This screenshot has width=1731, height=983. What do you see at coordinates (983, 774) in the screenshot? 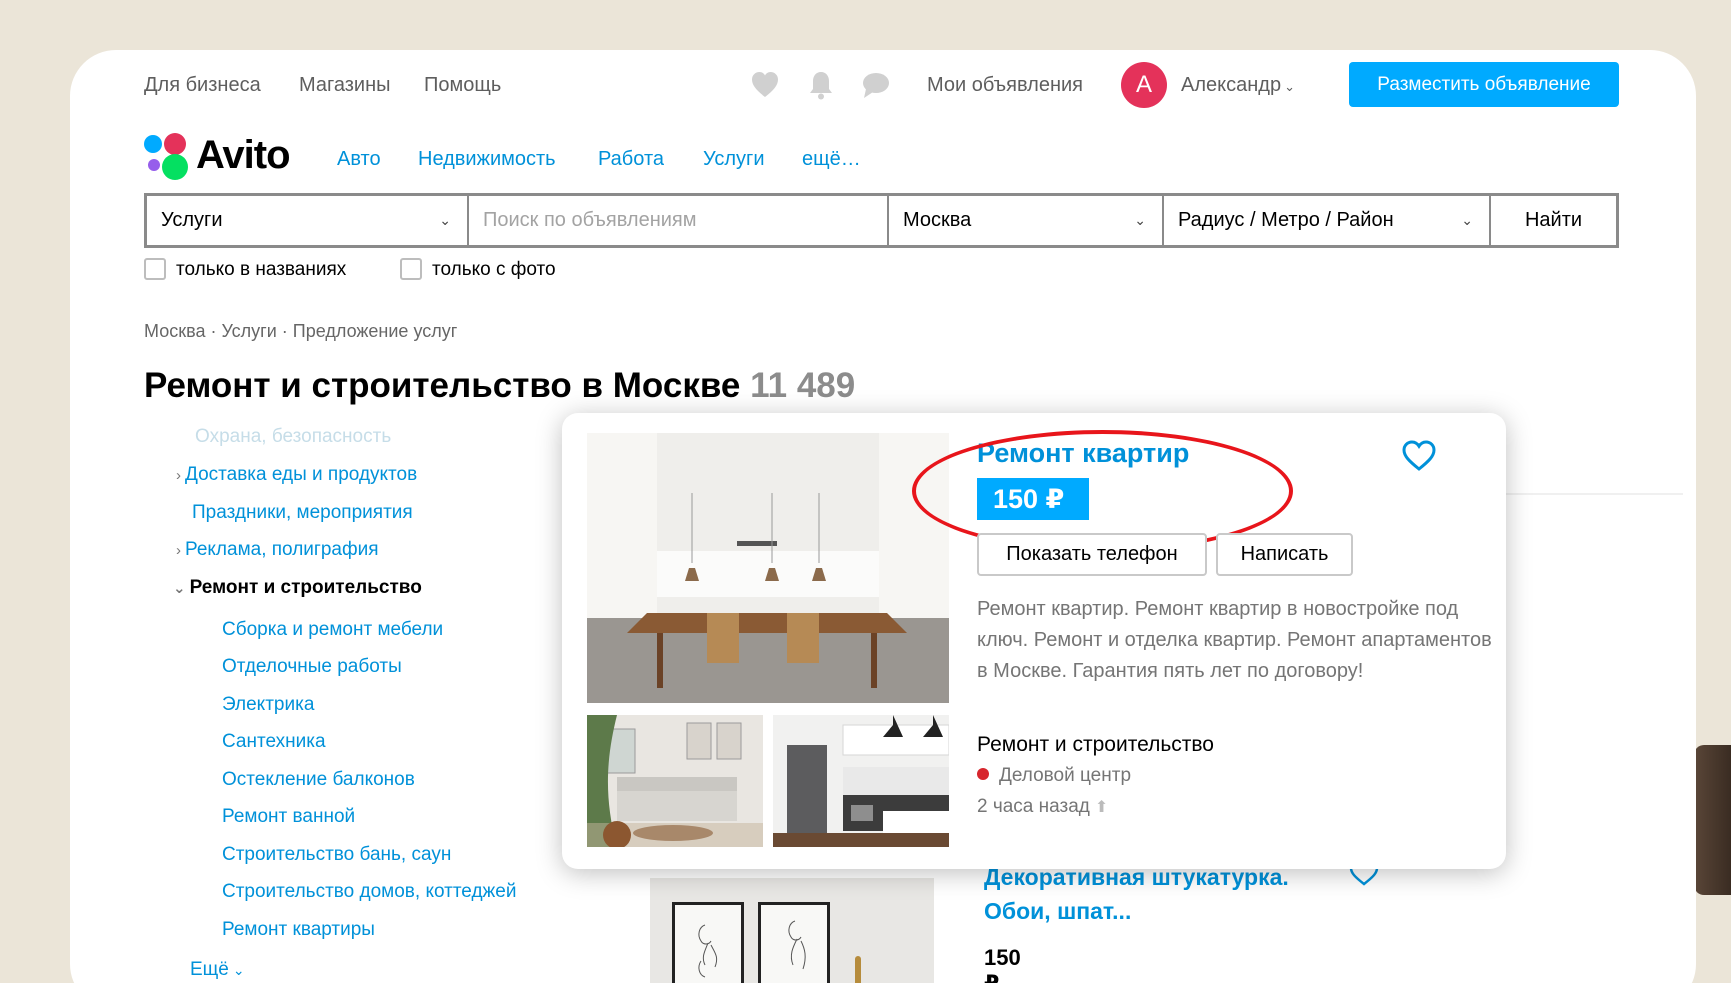
I see `metro-dot-icon` at bounding box center [983, 774].